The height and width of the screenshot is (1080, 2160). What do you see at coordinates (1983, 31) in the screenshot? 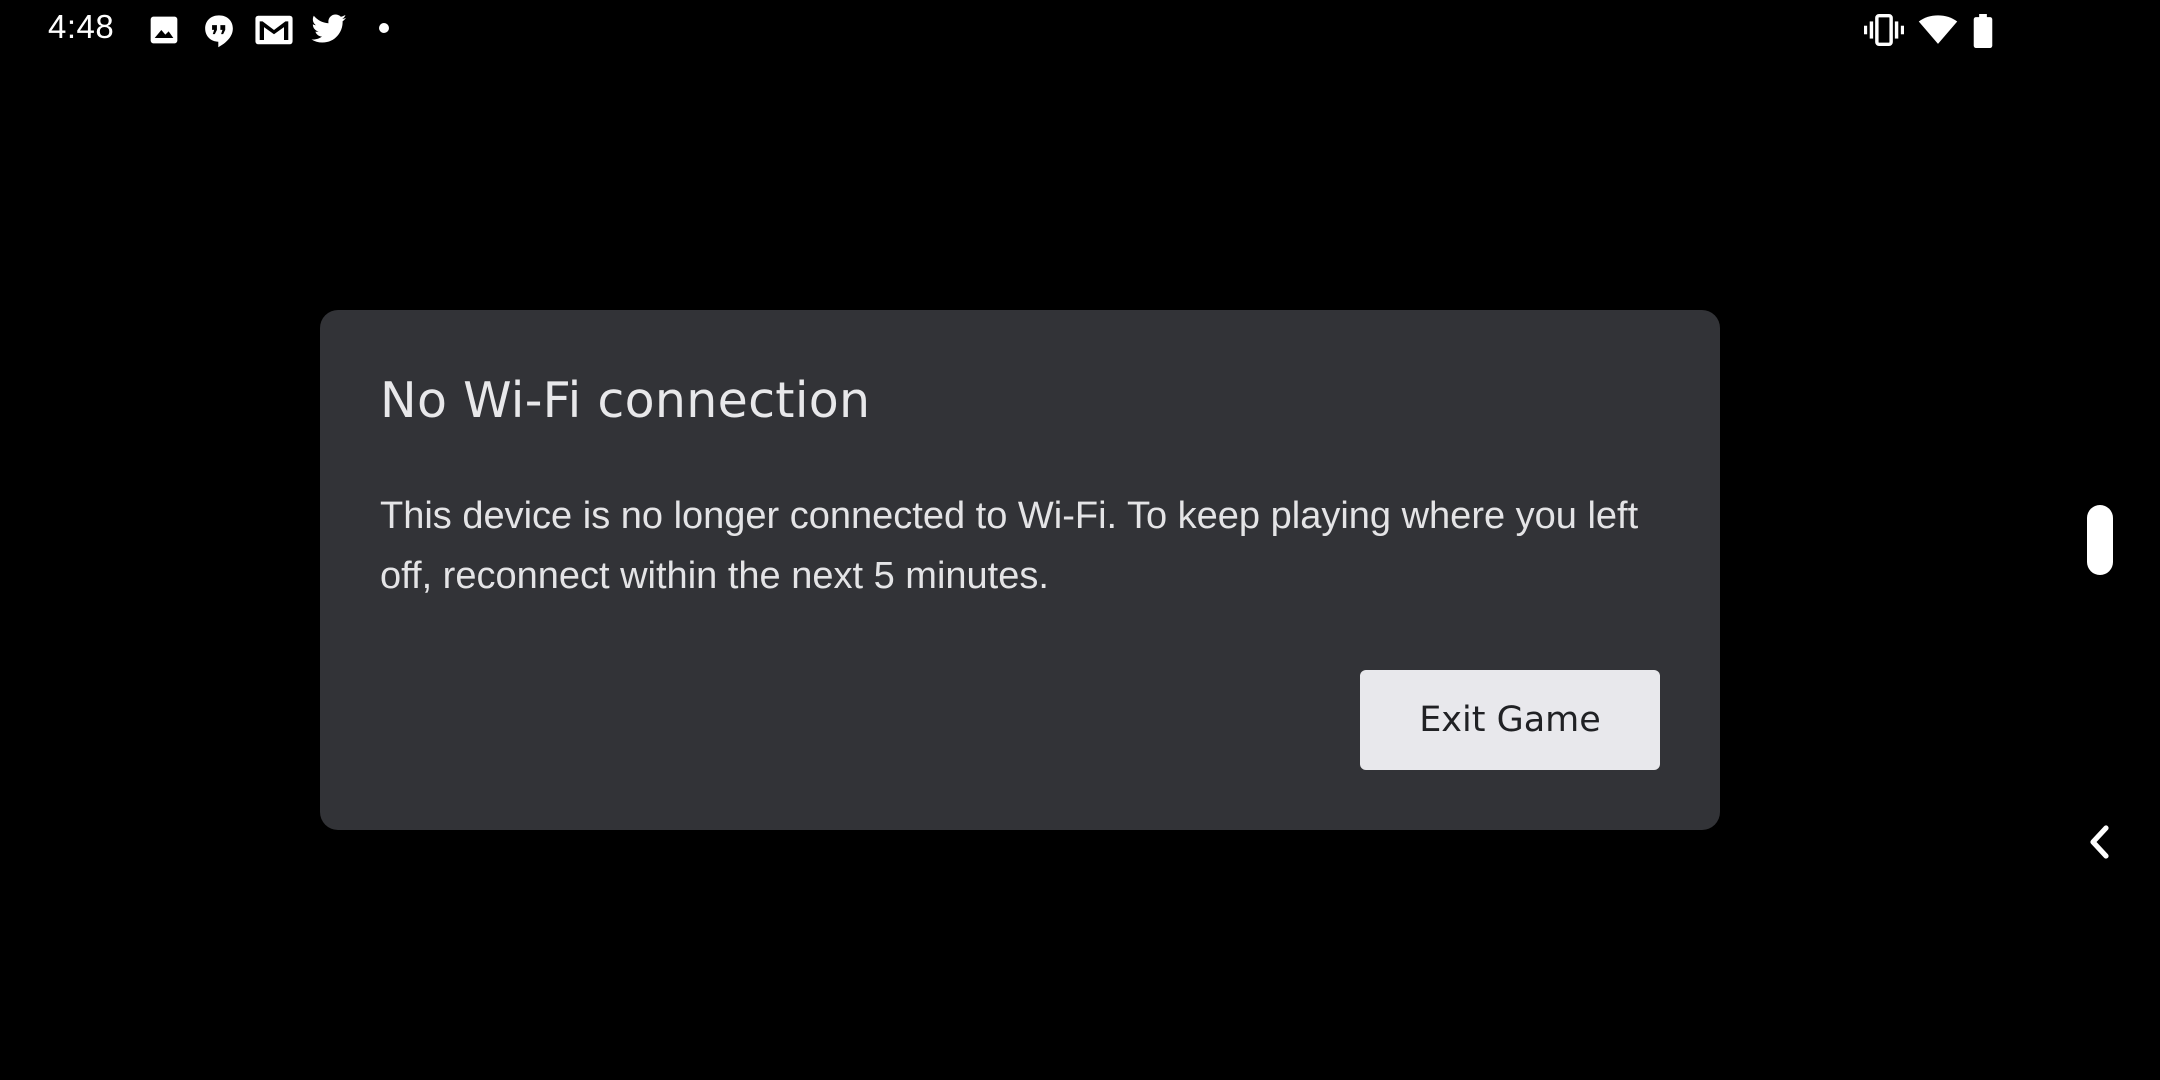
I see `battery-icon` at bounding box center [1983, 31].